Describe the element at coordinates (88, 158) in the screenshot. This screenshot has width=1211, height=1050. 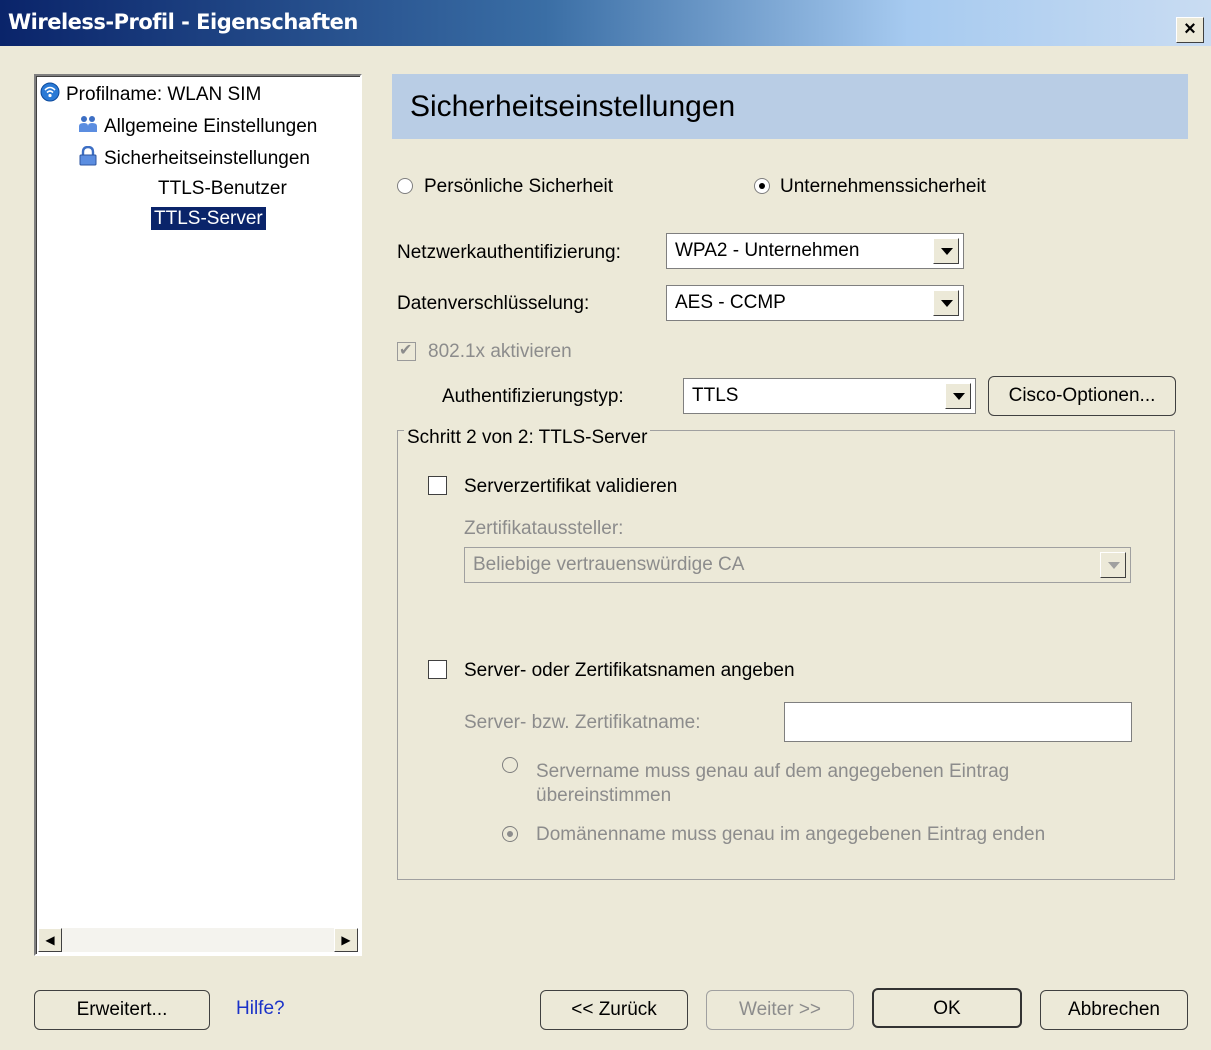
I see `lock-icon` at that location.